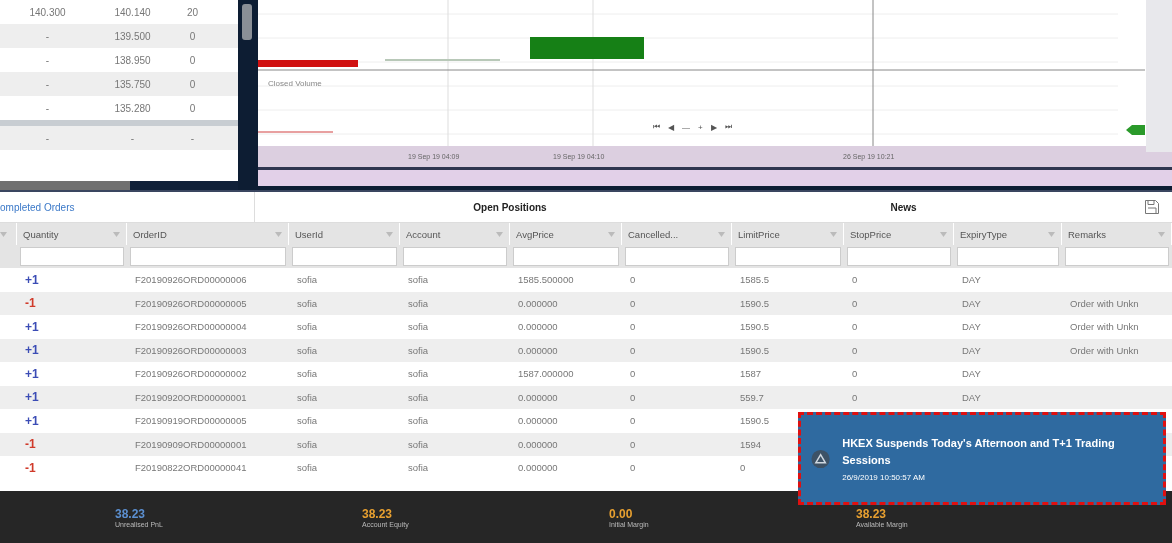  I want to click on order-book-cell-text: 140.300, so click(47, 12).